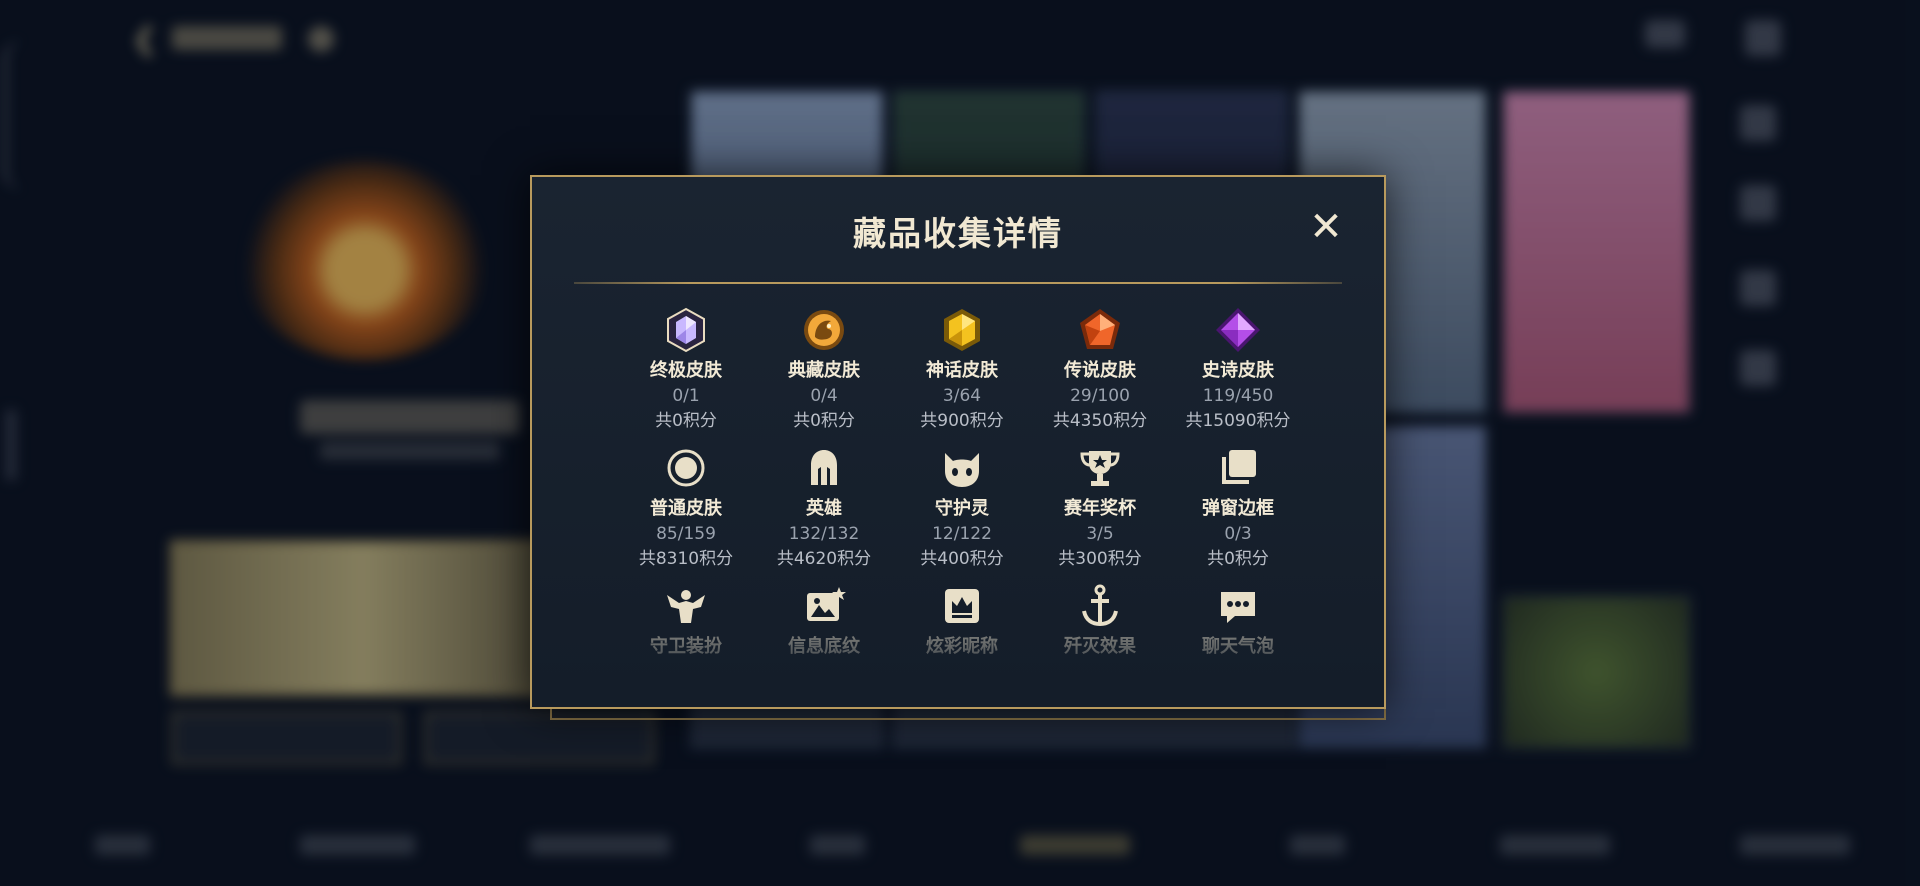  Describe the element at coordinates (1238, 330) in the screenshot. I see `epic-skin-gem-icon` at that location.